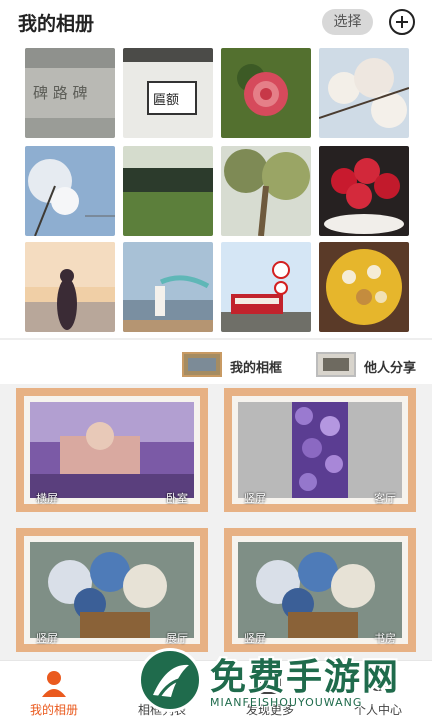  I want to click on stone-inscription-photo: 碑 路 碑, so click(70, 93).